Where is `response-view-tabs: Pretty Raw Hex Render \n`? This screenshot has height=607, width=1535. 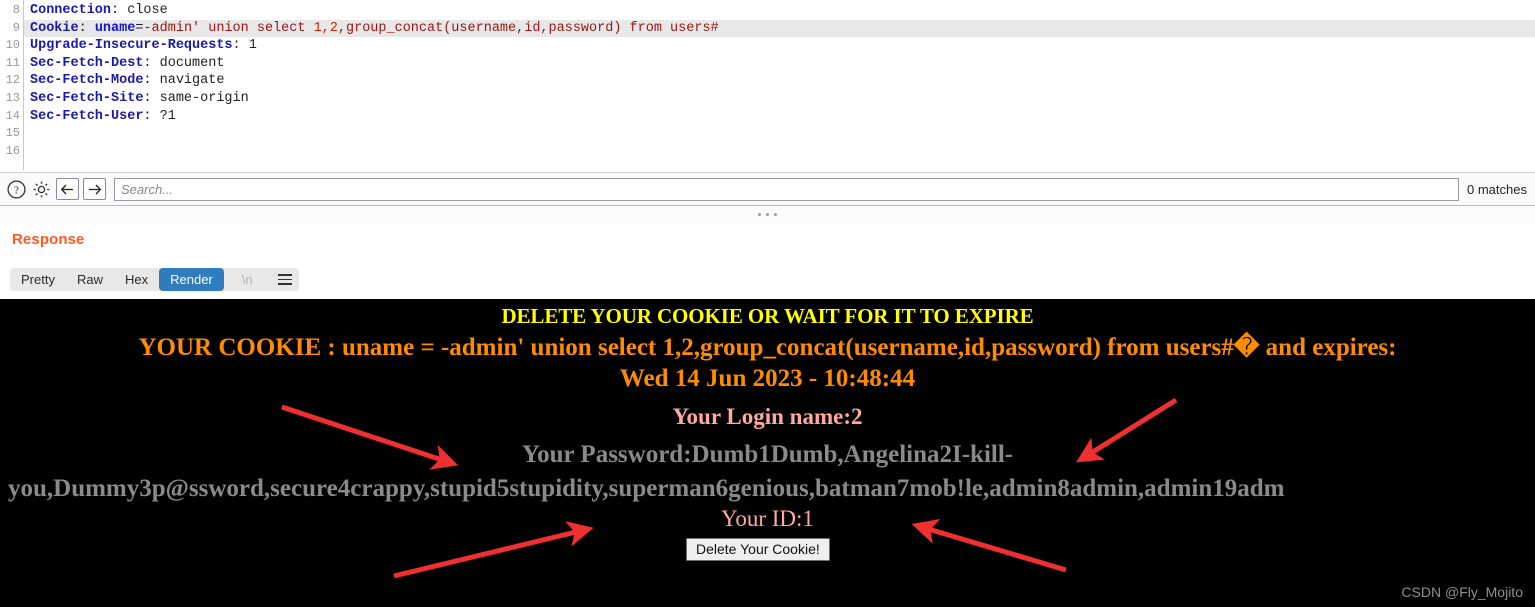
response-view-tabs: Pretty Raw Hex Render \n is located at coordinates (154, 279).